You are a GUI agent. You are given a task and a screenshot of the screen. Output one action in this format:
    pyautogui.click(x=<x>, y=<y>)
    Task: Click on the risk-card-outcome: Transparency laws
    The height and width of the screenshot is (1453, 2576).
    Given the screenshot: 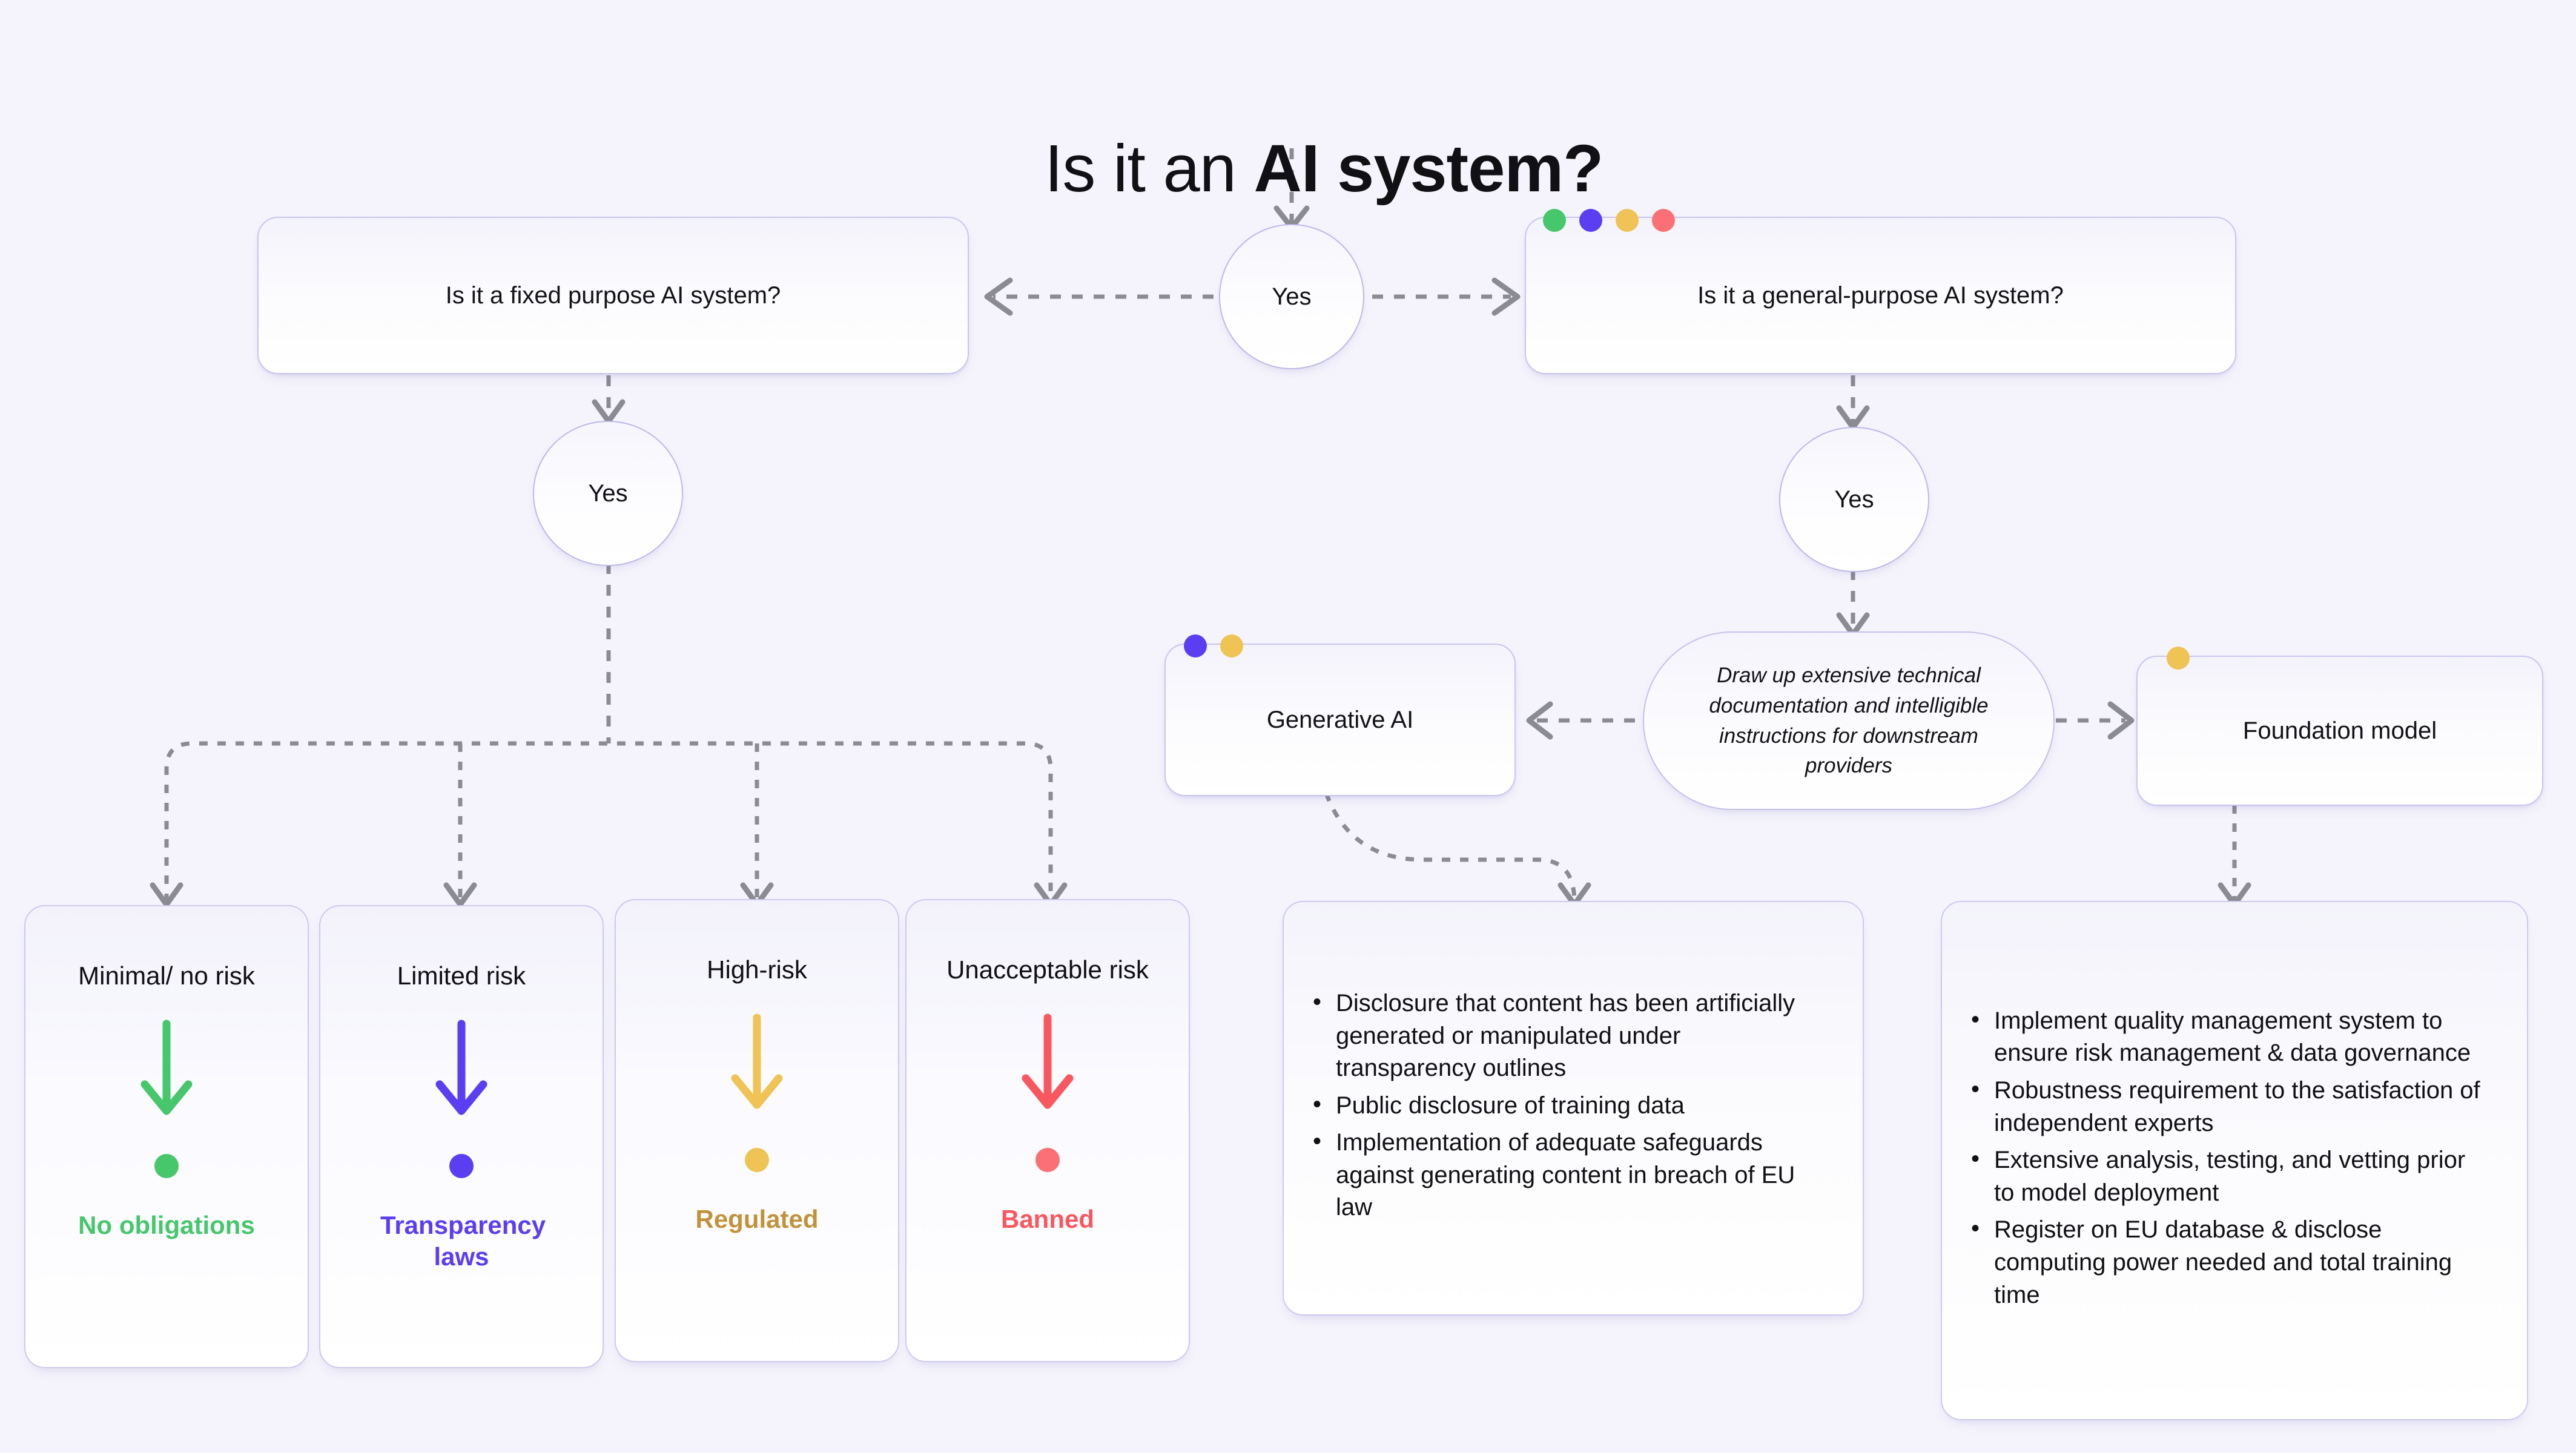 What is the action you would take?
    pyautogui.click(x=463, y=1241)
    